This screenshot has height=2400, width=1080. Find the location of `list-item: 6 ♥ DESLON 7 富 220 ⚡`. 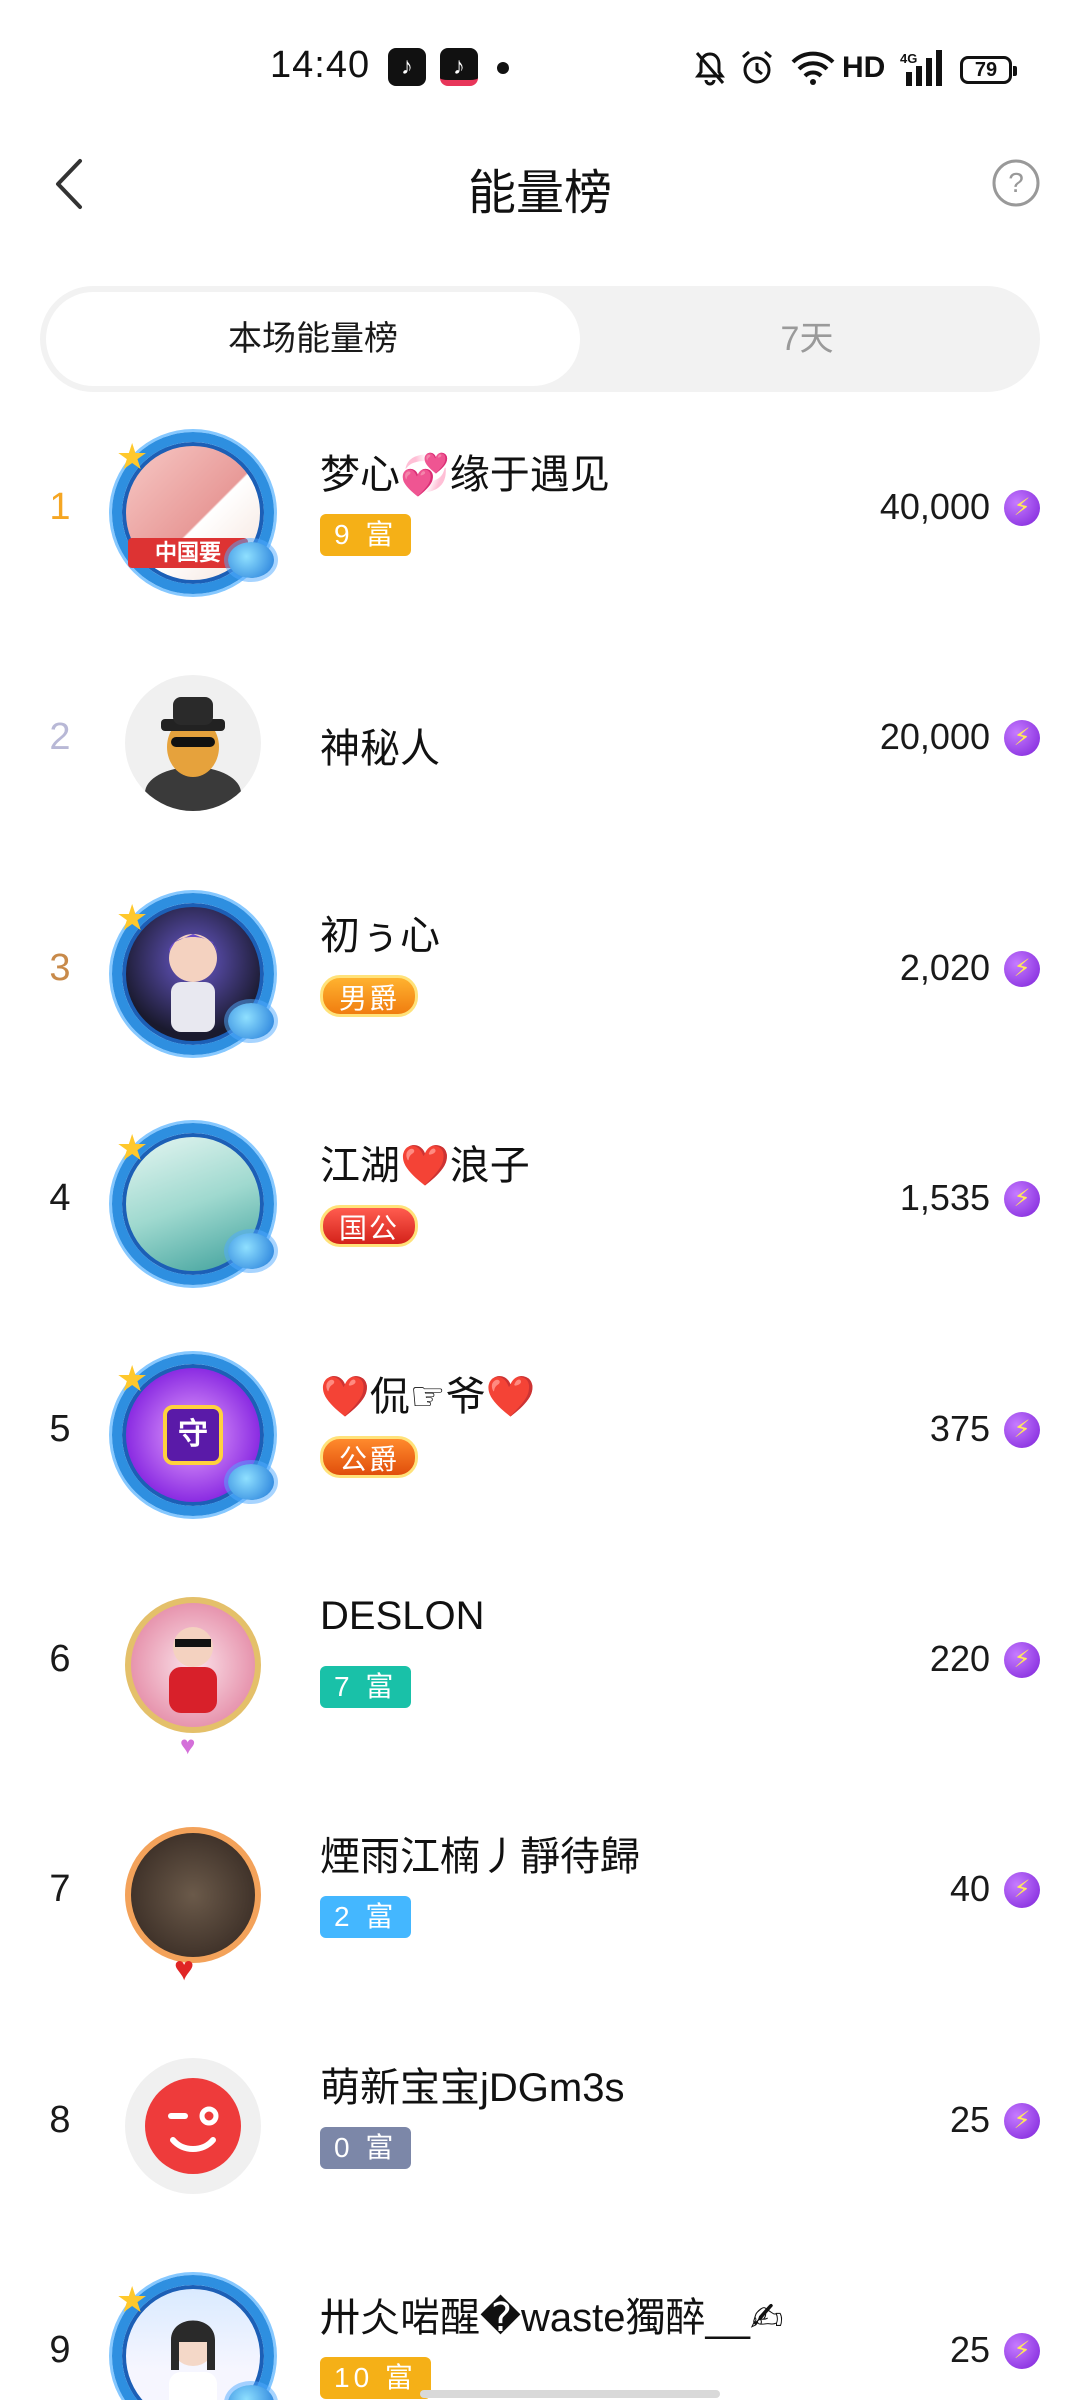

list-item: 6 ♥ DESLON 7 富 220 ⚡ is located at coordinates (540, 1665).